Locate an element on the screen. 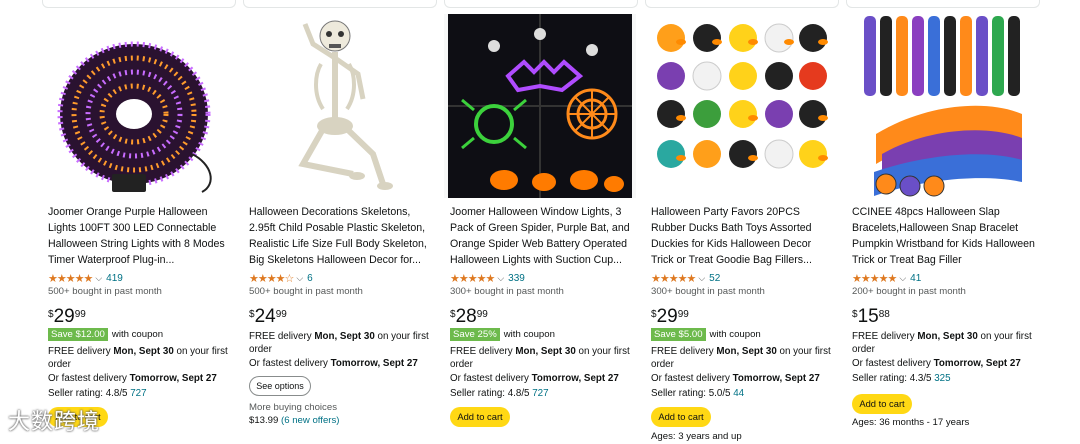  seller-rating: Seller rating: 5.0/5 44 is located at coordinates (697, 393).